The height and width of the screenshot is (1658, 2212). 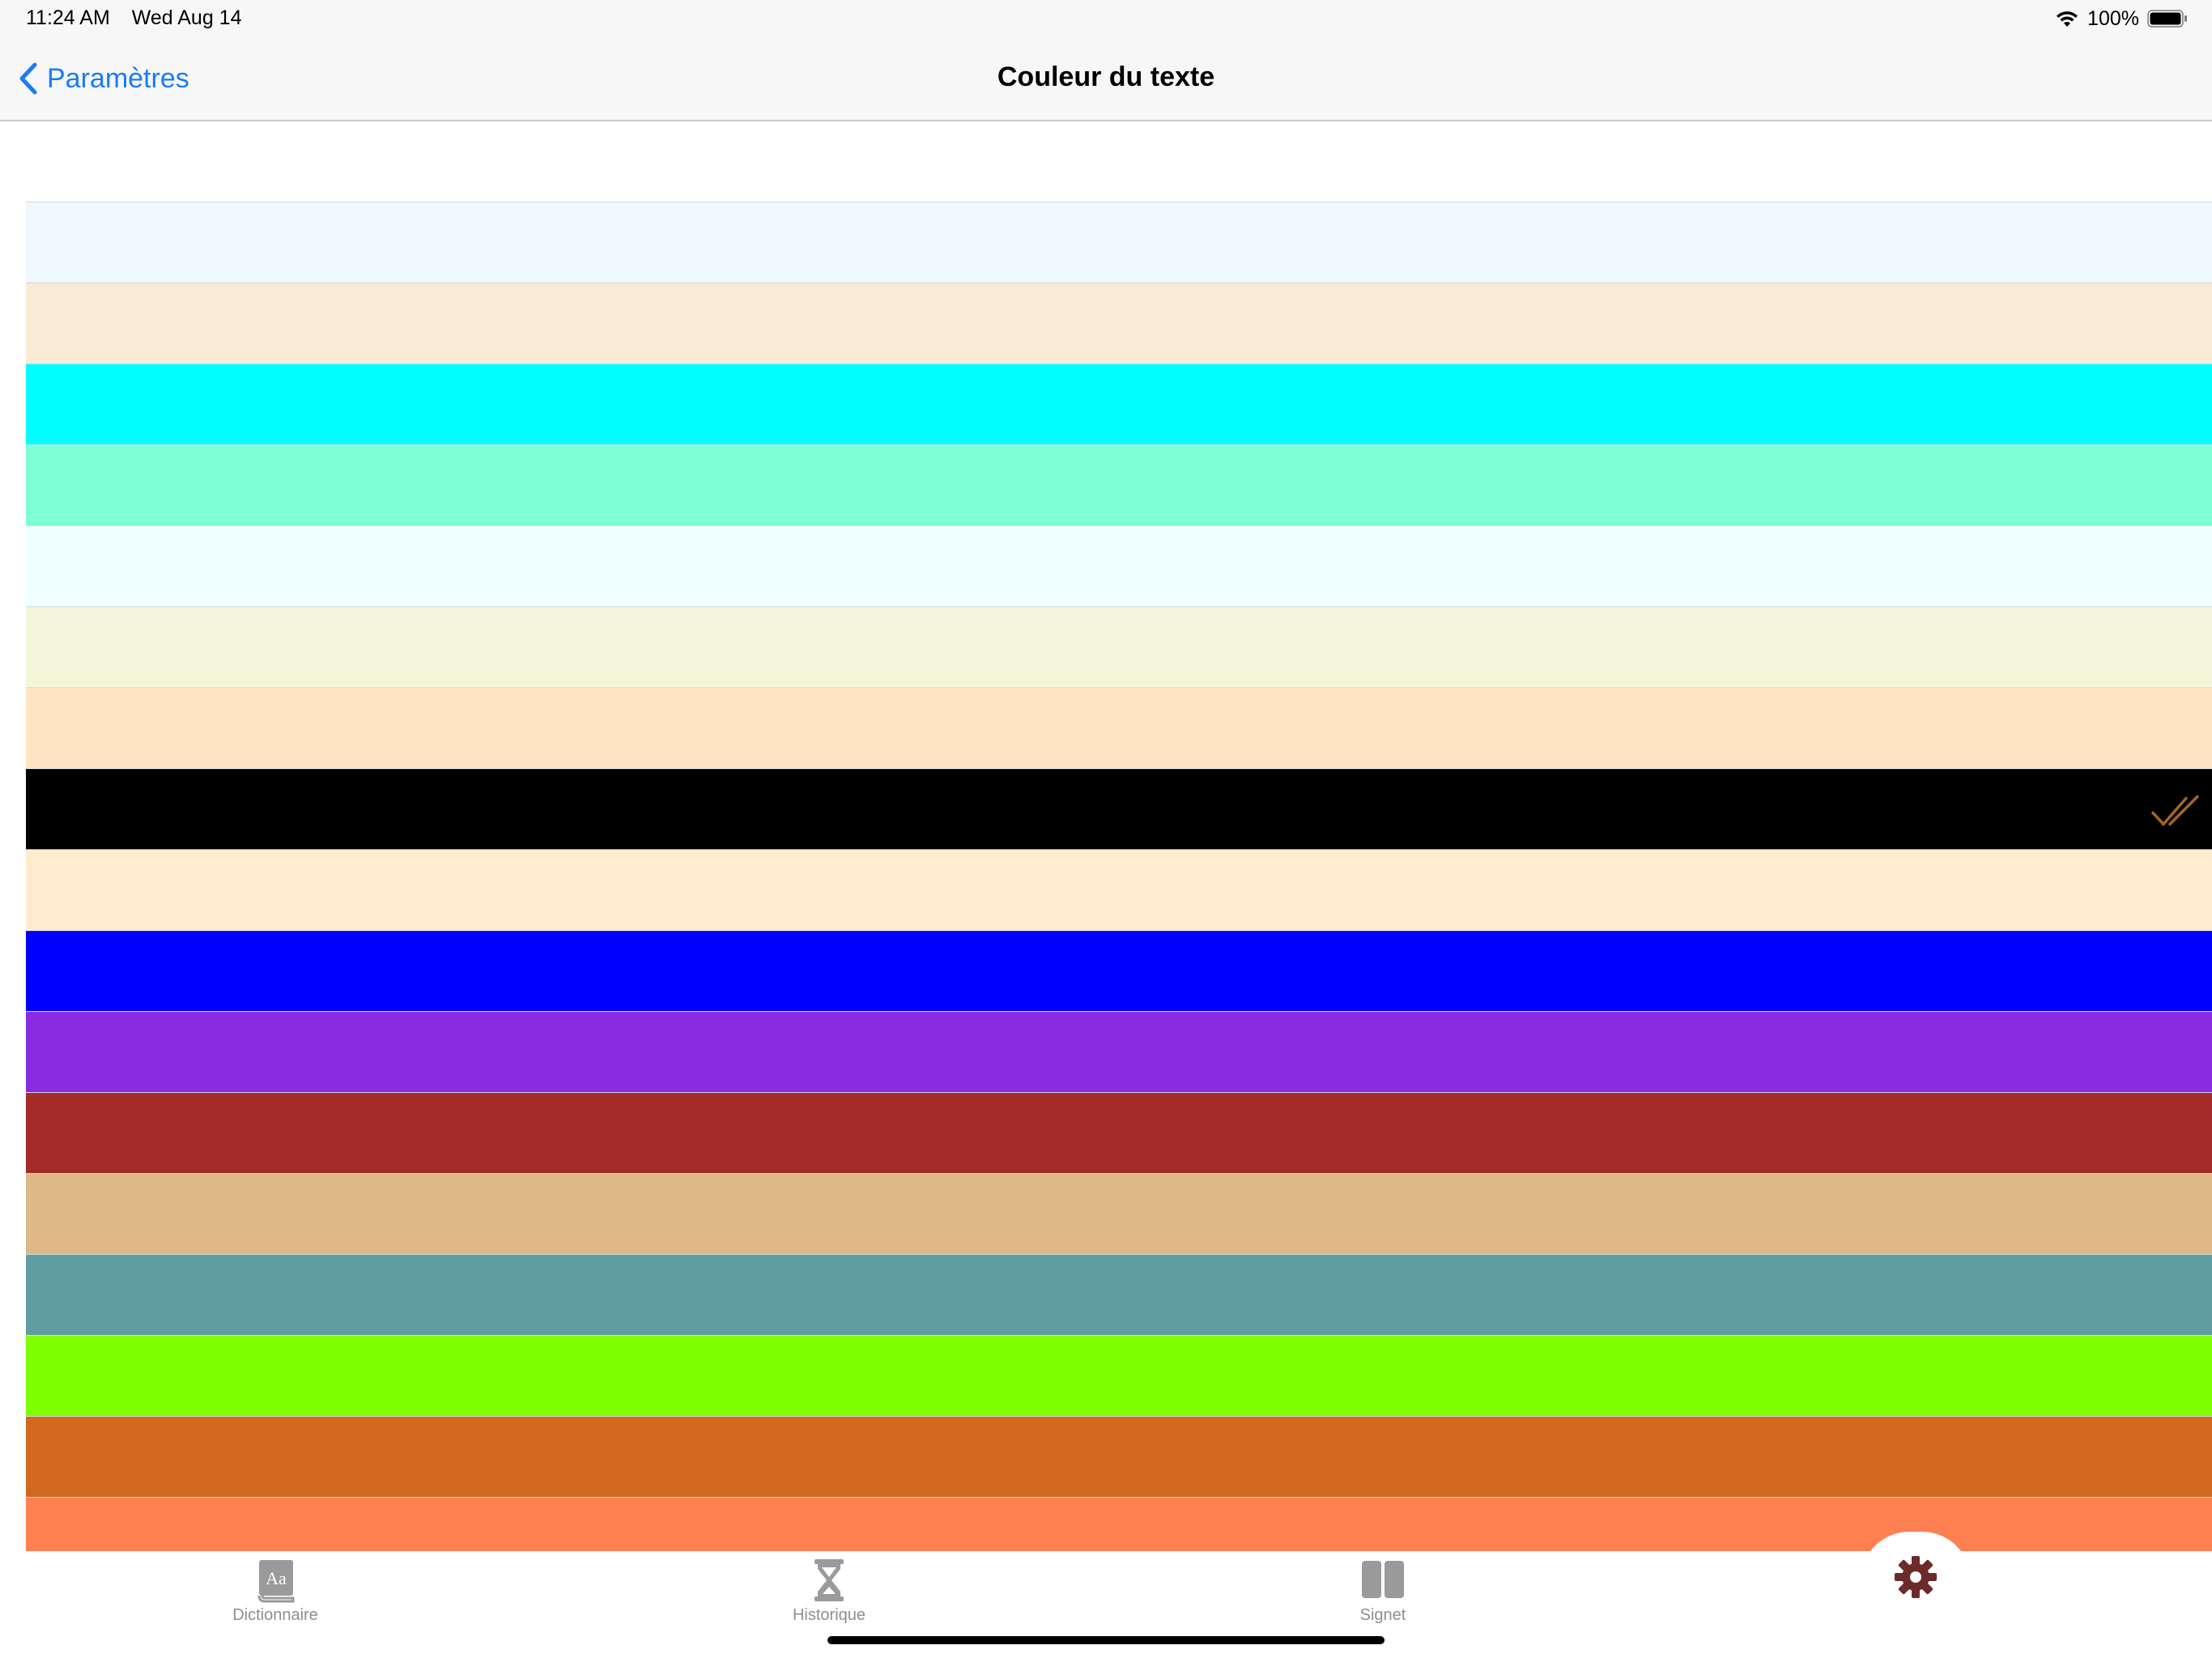 What do you see at coordinates (1383, 1579) in the screenshot?
I see `open-book-icon` at bounding box center [1383, 1579].